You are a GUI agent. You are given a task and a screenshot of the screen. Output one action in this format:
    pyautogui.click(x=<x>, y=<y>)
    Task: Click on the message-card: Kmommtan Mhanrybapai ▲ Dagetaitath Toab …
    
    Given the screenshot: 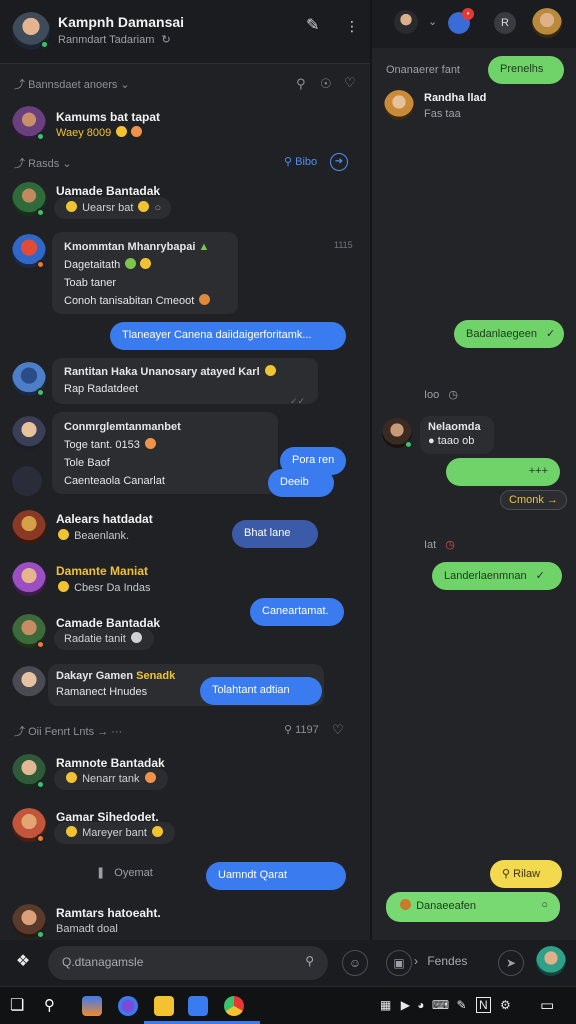 What is the action you would take?
    pyautogui.click(x=145, y=273)
    